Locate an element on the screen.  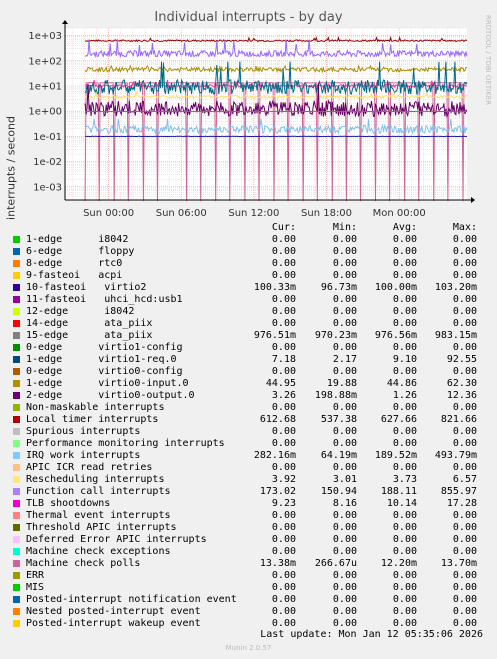
legend-max-value: 62.30 is located at coordinates (461, 383).